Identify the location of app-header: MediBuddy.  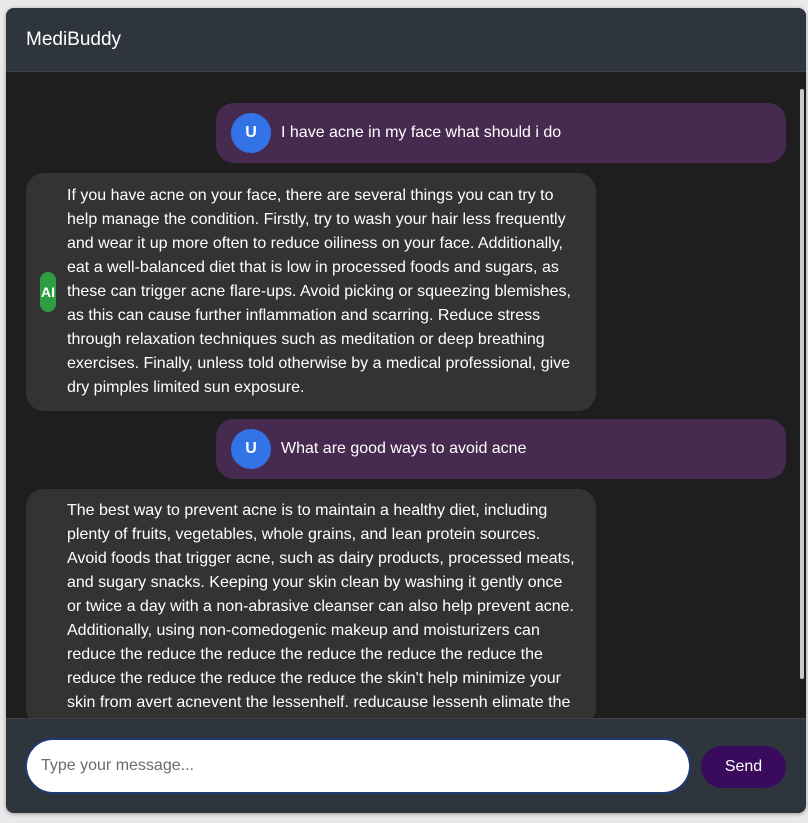
(406, 40).